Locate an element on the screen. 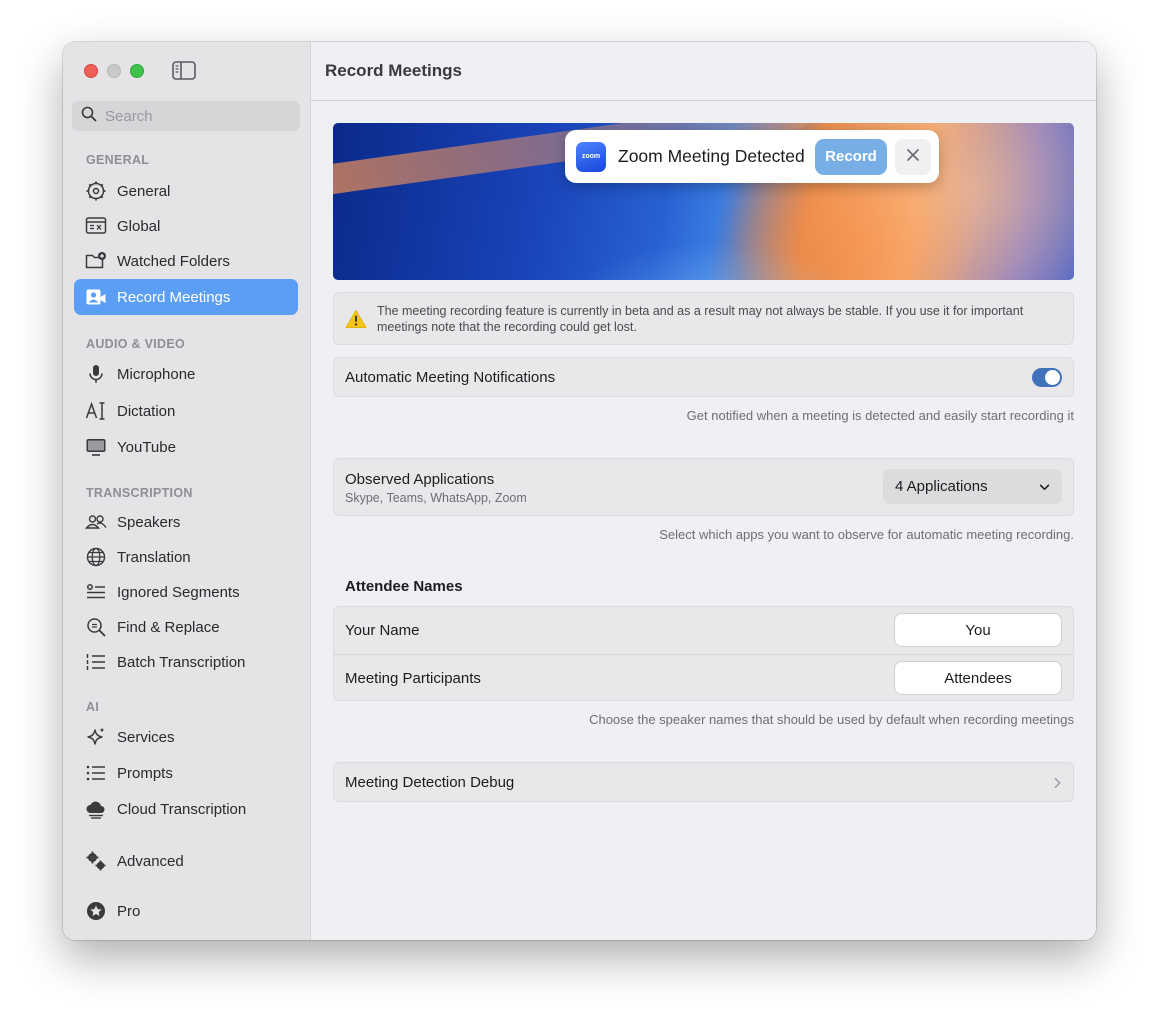 The image size is (1160, 1023). attendee-names-card: Your Name Meeting Participants is located at coordinates (703, 653).